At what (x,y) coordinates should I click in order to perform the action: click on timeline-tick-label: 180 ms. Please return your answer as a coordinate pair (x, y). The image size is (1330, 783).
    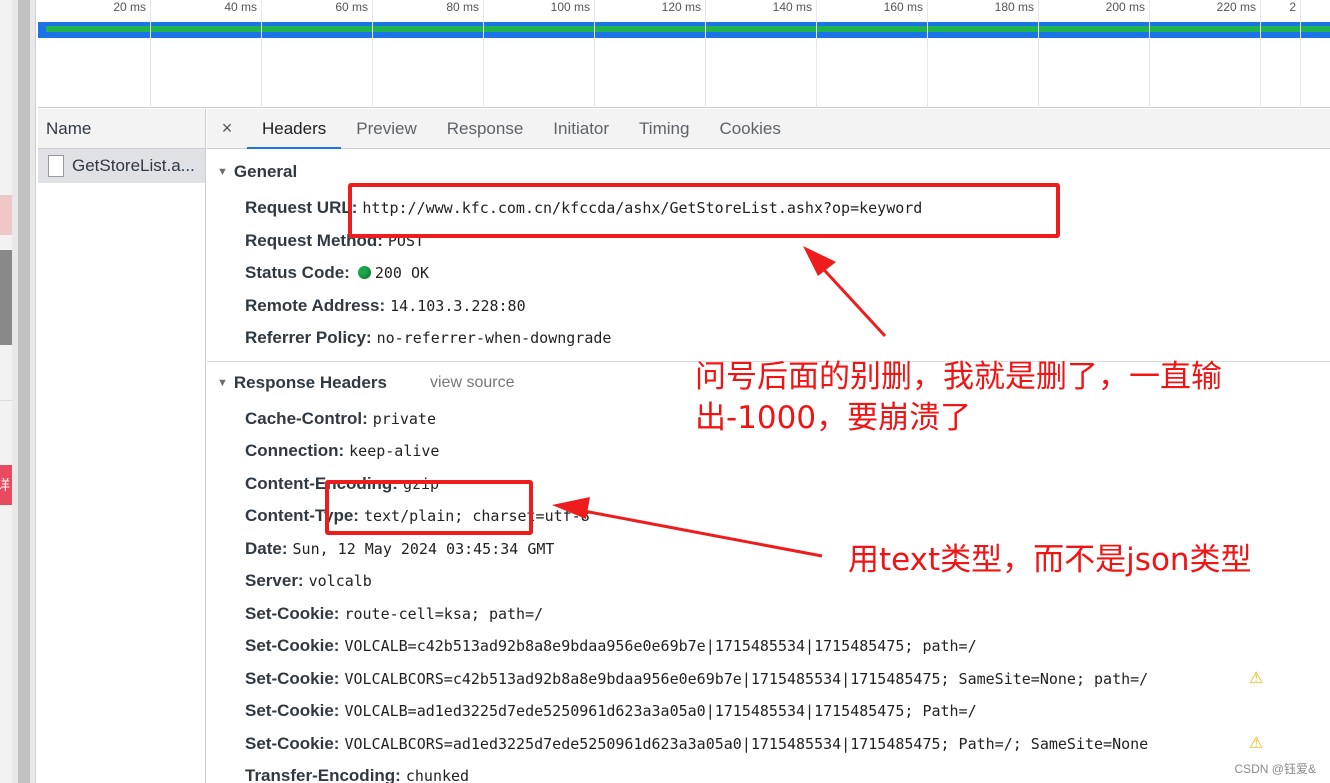
    Looking at the image, I should click on (1014, 7).